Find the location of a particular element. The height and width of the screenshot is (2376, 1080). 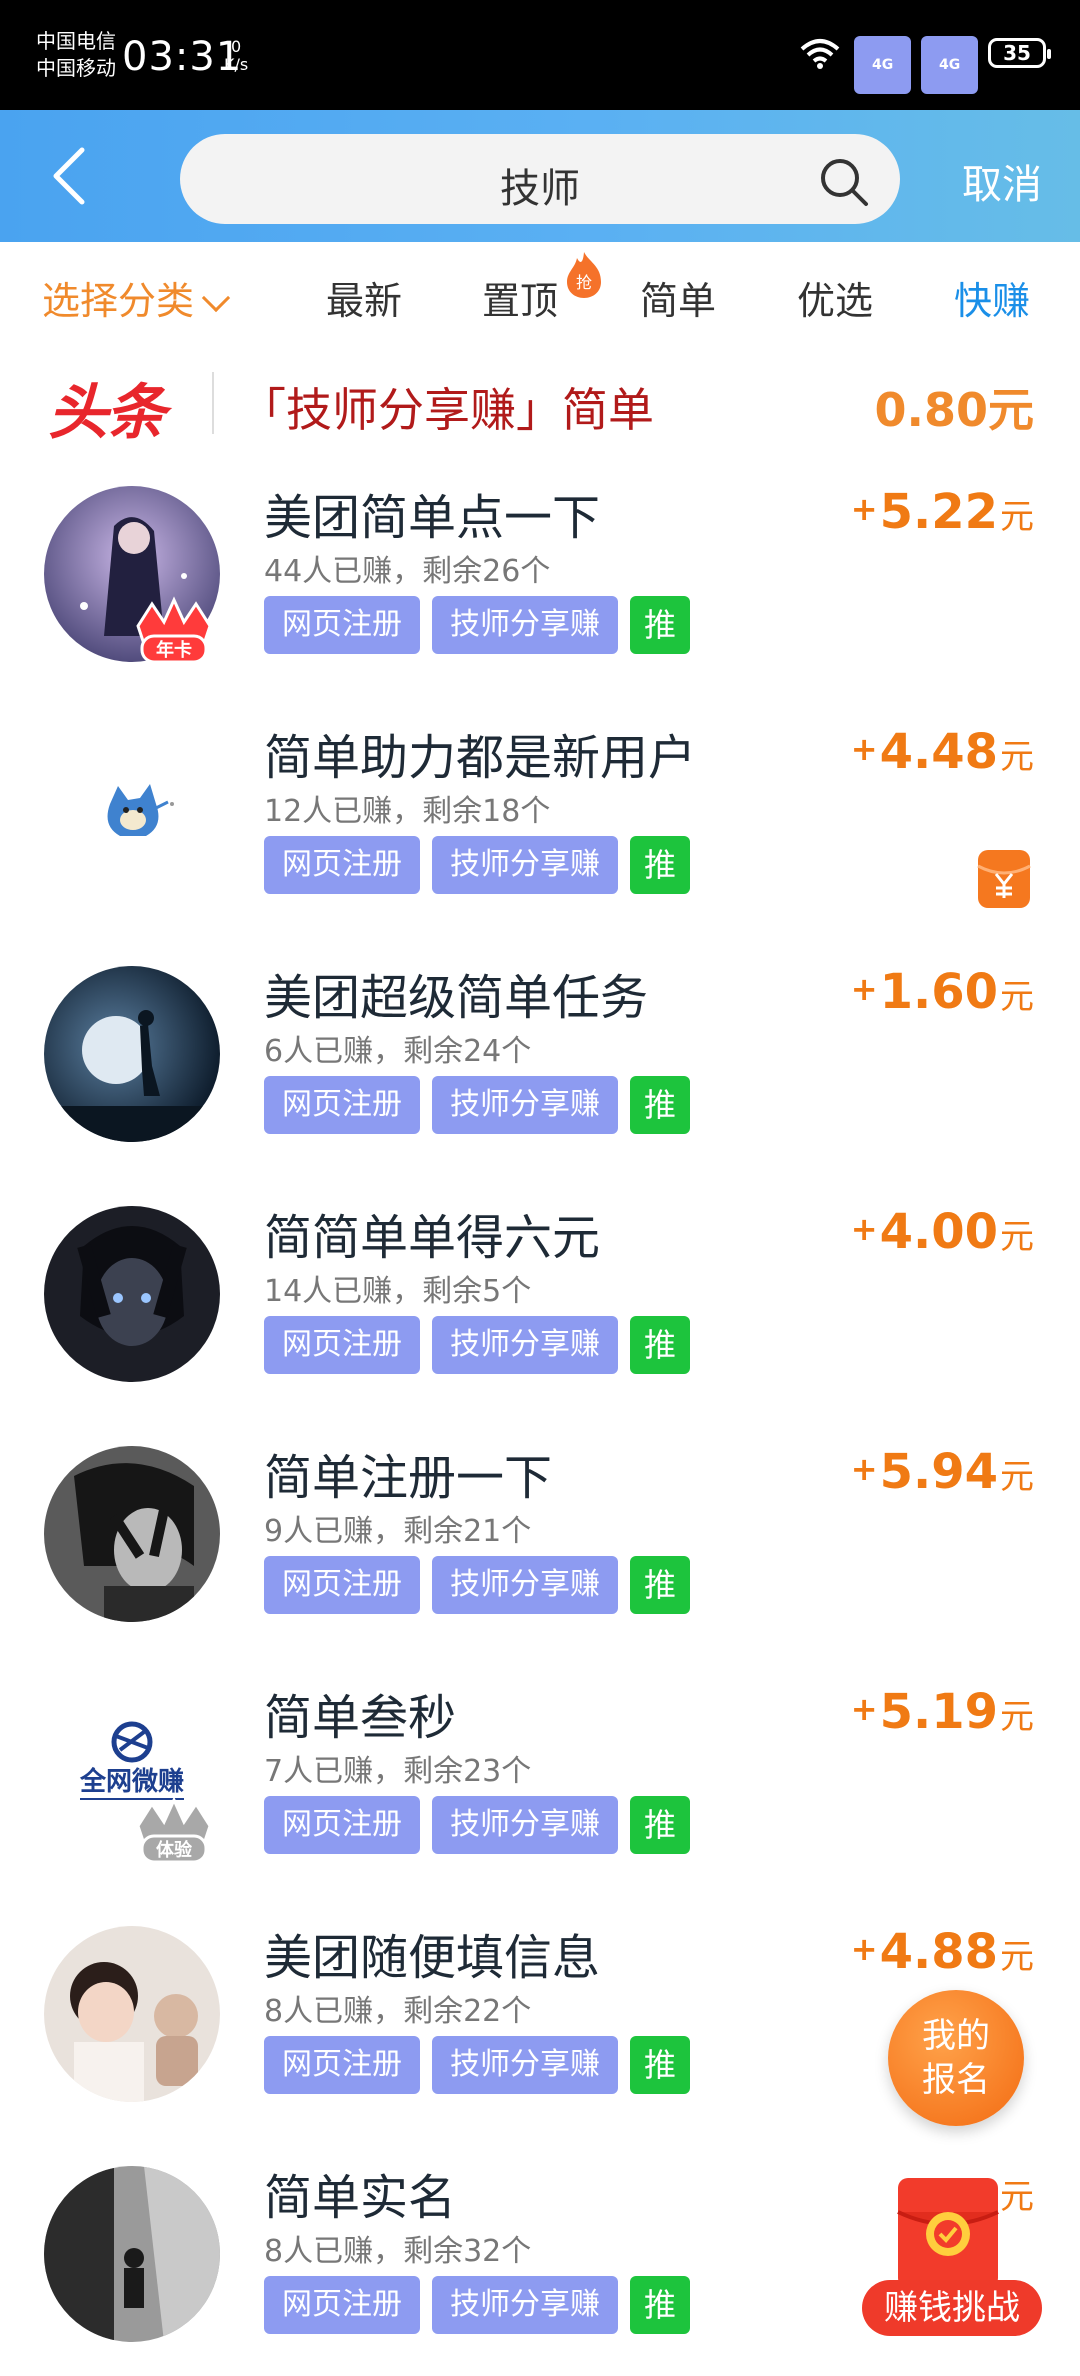

wifi-icon is located at coordinates (820, 54).